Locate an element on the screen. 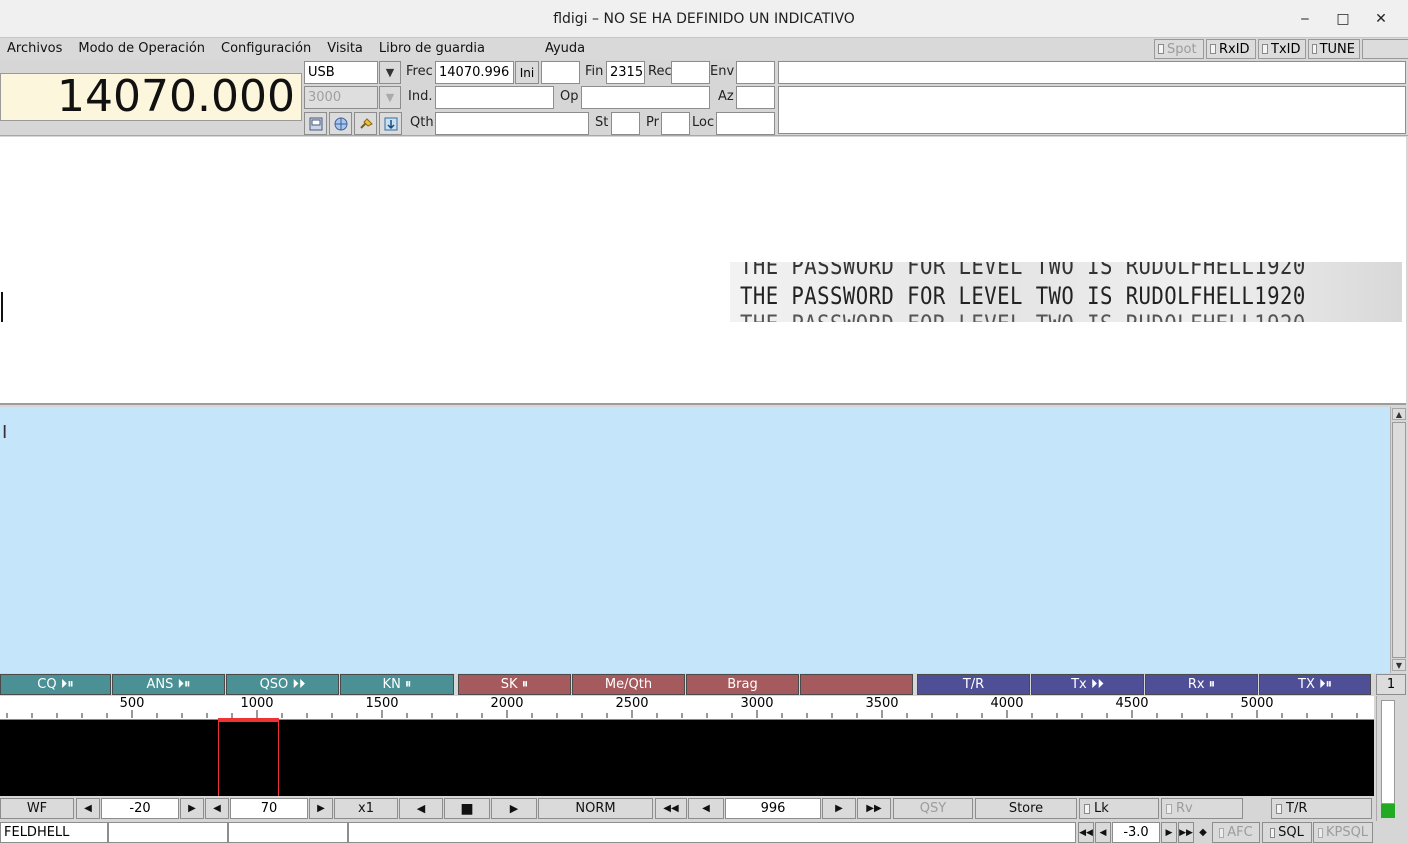 The width and height of the screenshot is (1408, 844). offset-fast-right-icon: ▶▶ is located at coordinates (1186, 832).